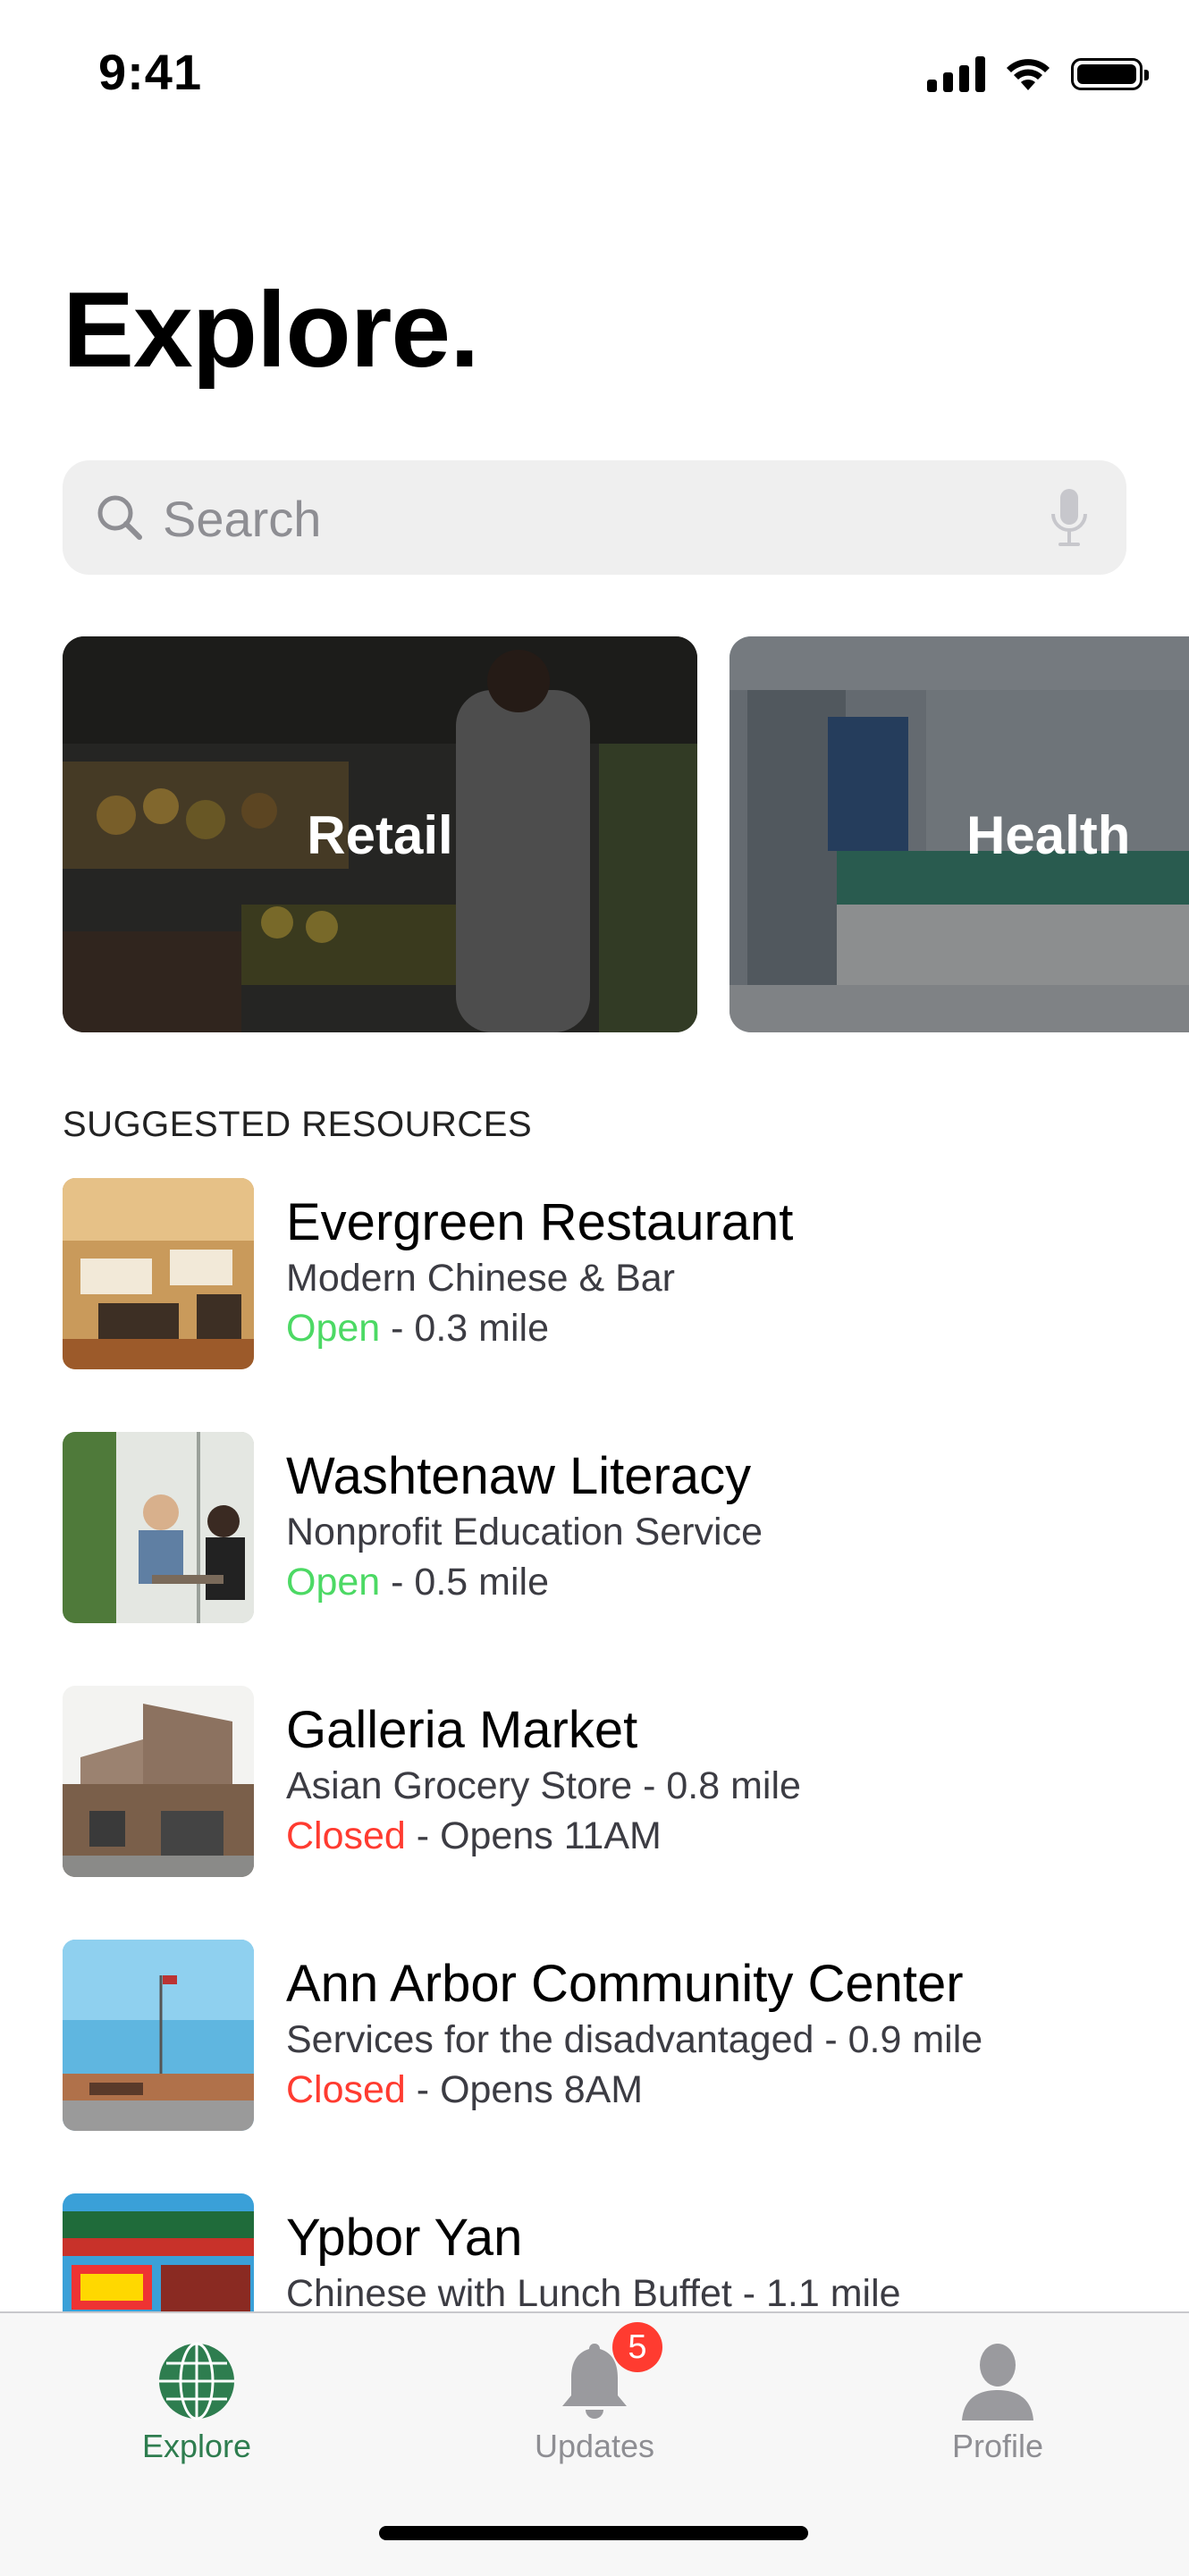  What do you see at coordinates (196, 2446) in the screenshot?
I see `tab-label: Explore` at bounding box center [196, 2446].